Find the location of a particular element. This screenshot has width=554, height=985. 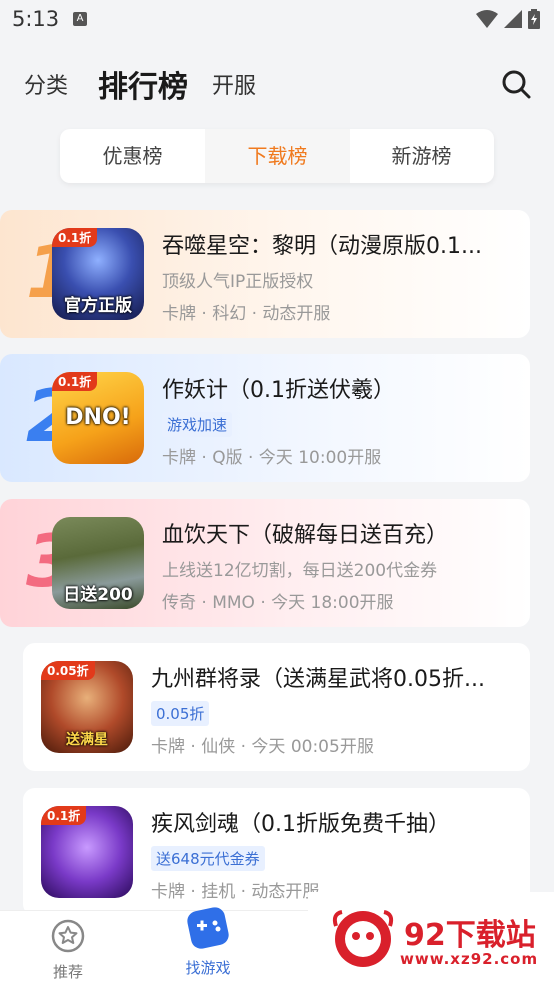

game-meta: 卡牌 · 仙侠 · 今天 00:05开服 is located at coordinates (262, 747).